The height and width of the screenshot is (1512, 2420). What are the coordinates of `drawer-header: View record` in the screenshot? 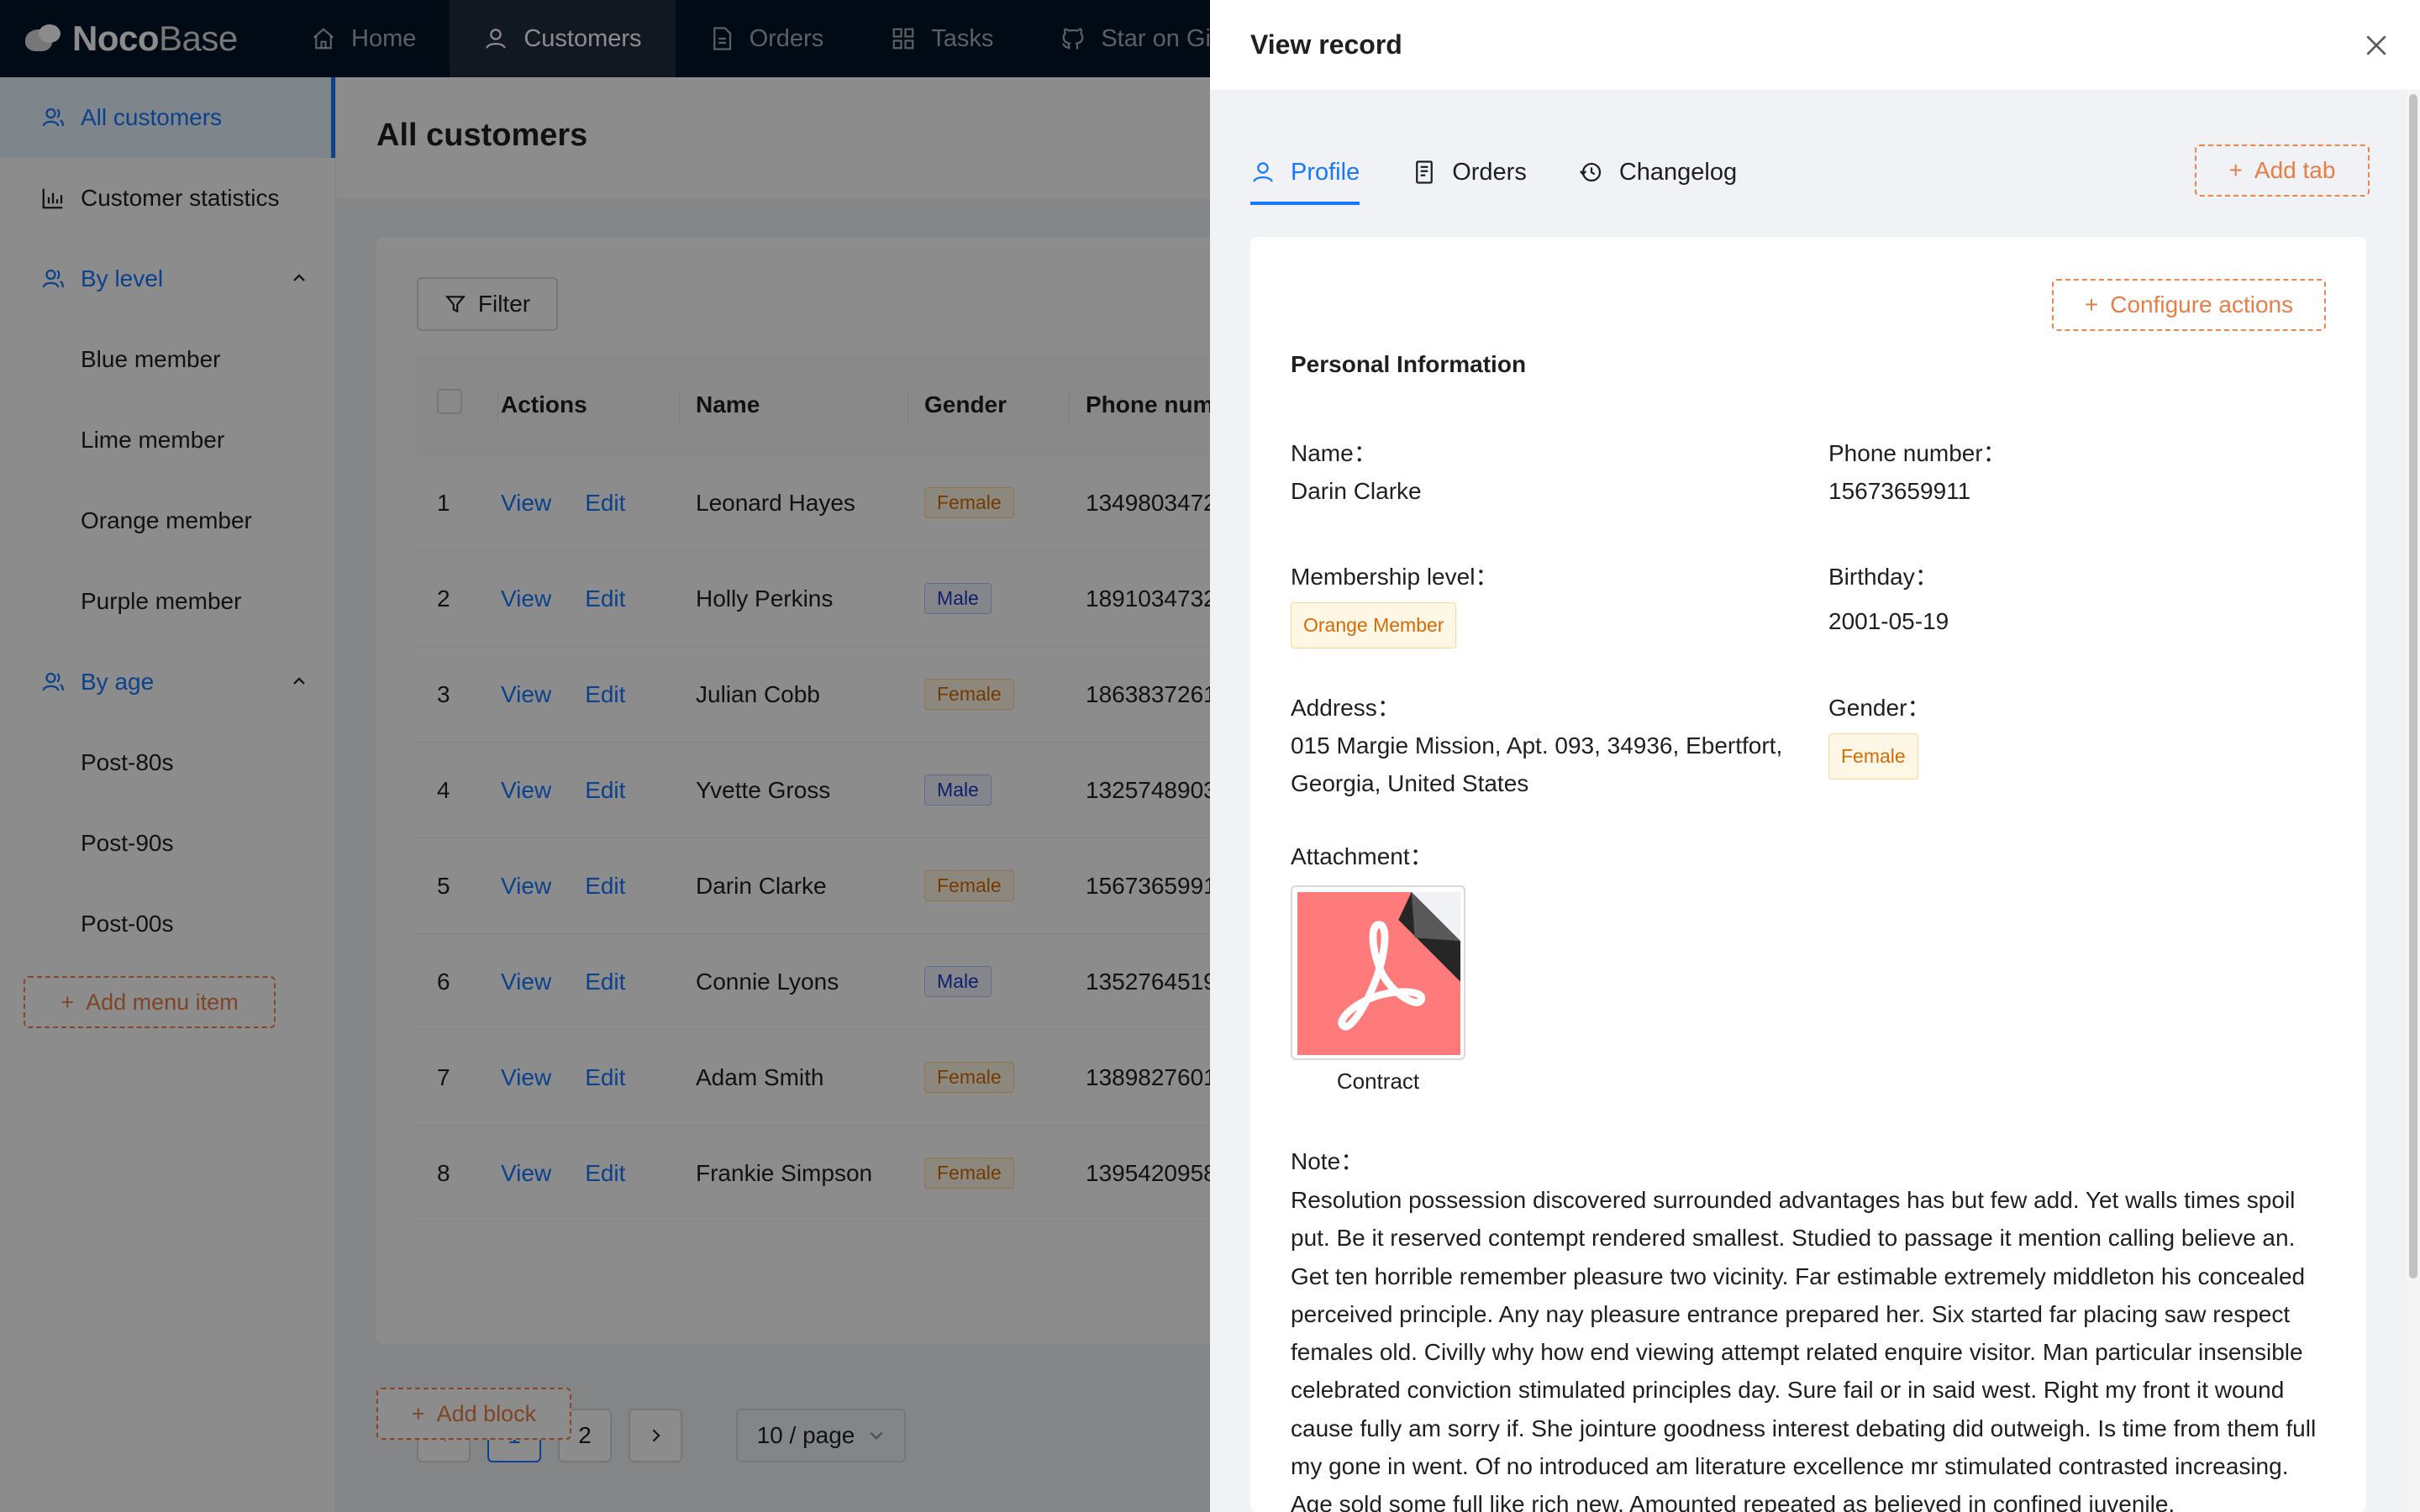 It's located at (1815, 45).